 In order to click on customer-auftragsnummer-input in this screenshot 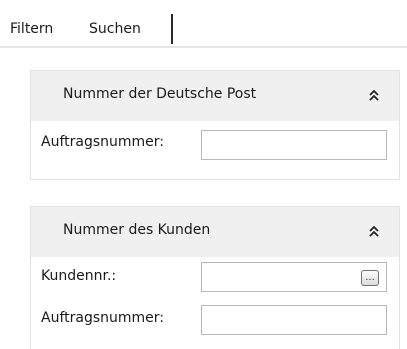, I will do `click(294, 320)`.